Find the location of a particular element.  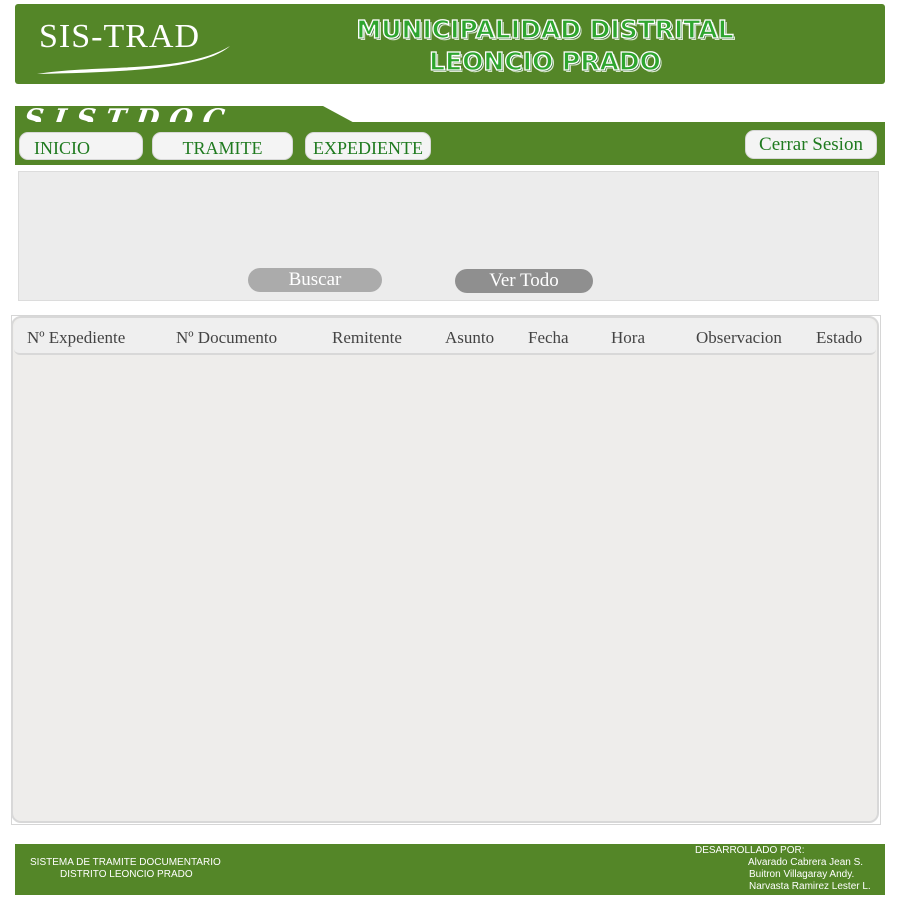

footer-developer-3: Narvasta Ramirez Lester L. is located at coordinates (810, 886).